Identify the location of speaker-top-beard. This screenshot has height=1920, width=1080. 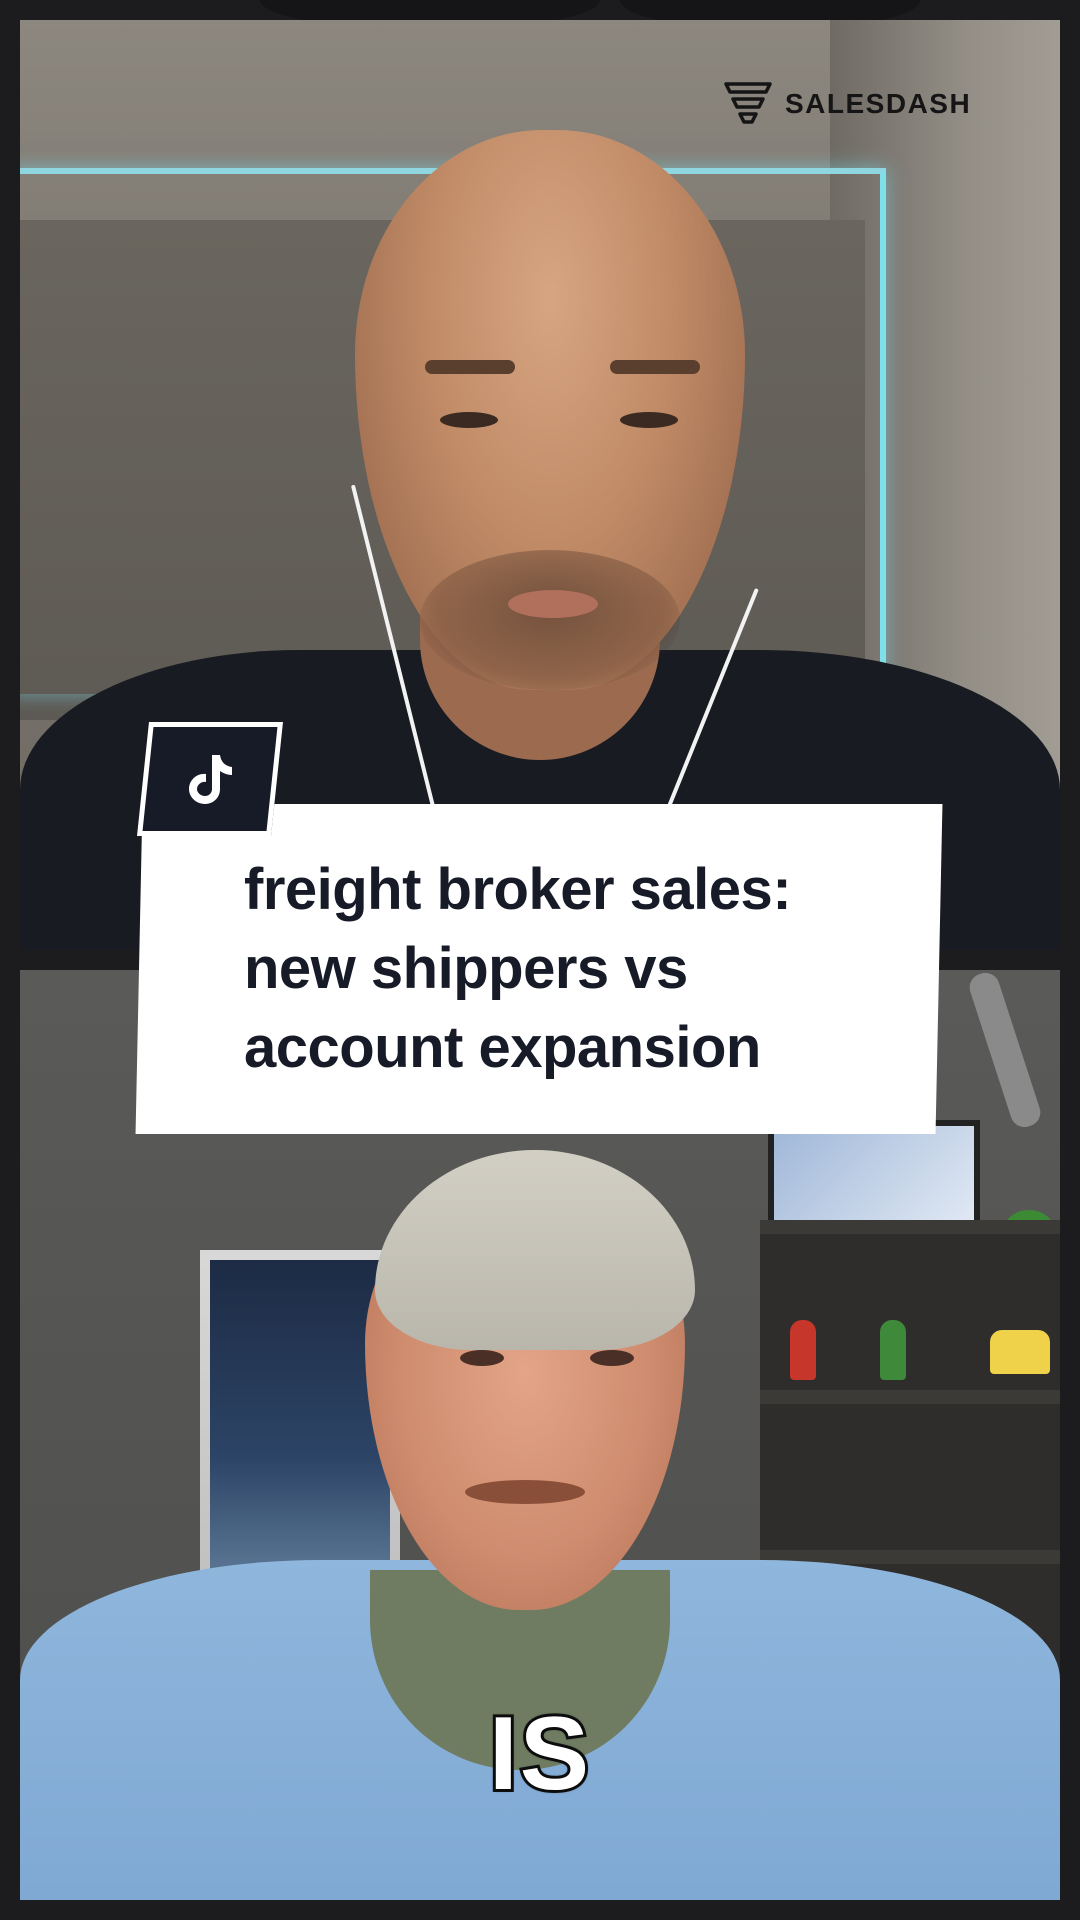
(550, 620).